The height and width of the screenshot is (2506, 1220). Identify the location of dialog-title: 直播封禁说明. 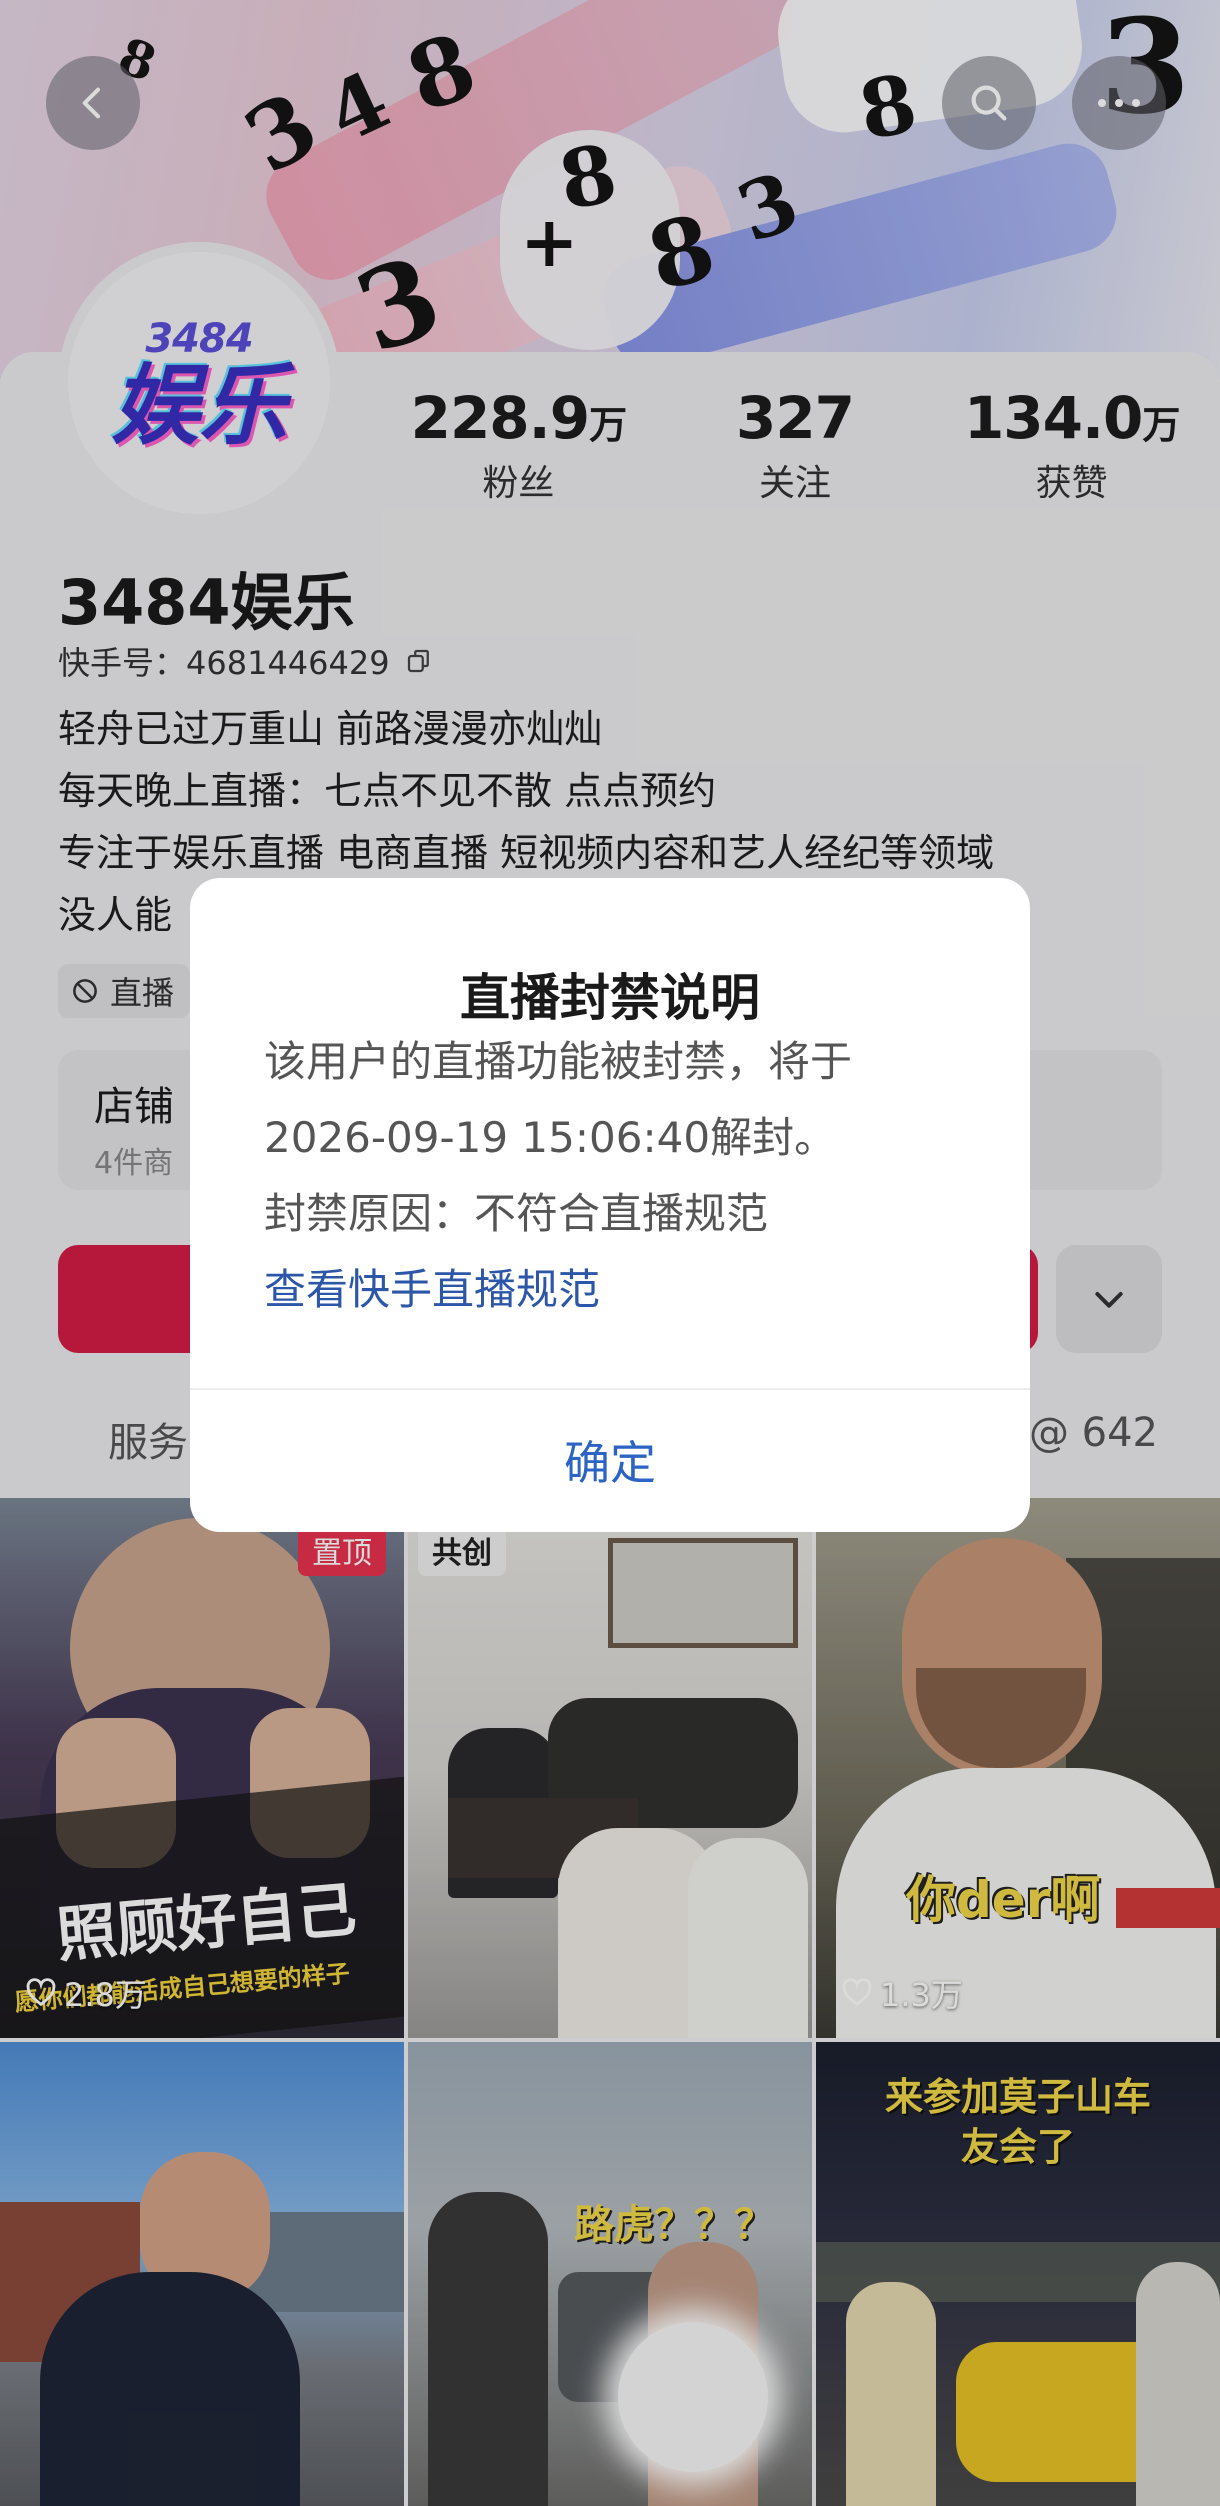
(610, 998).